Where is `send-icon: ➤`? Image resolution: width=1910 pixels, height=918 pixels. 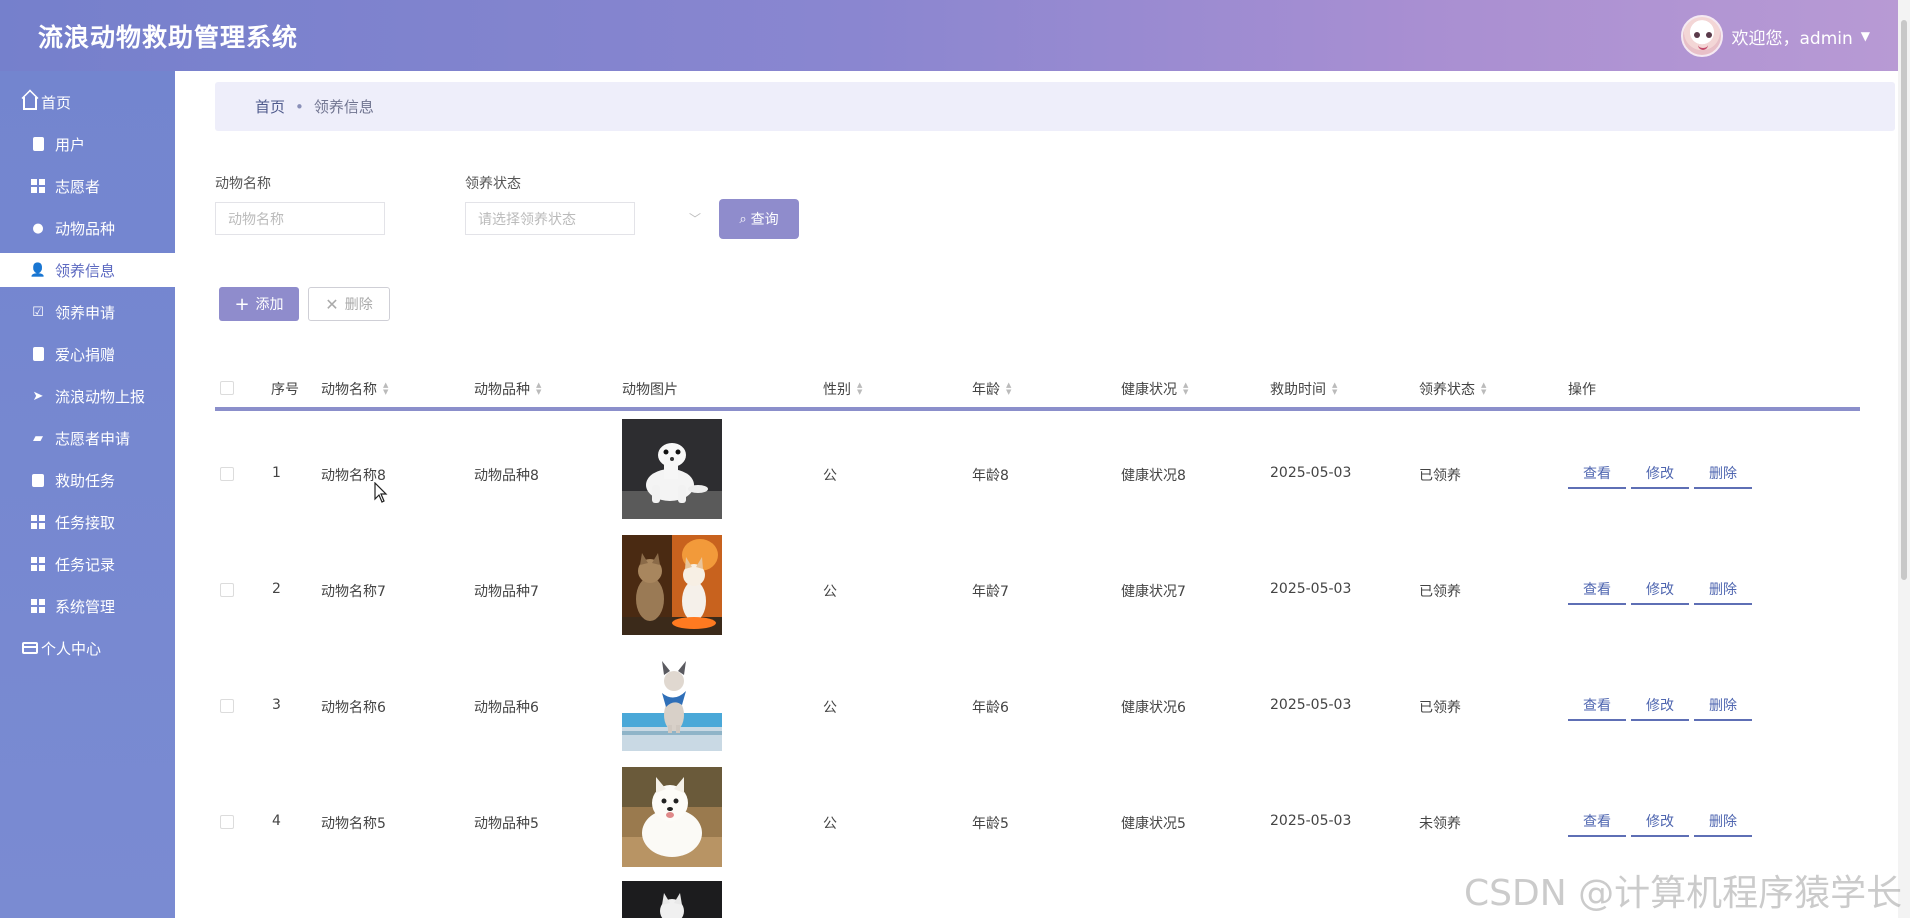 send-icon: ➤ is located at coordinates (38, 396).